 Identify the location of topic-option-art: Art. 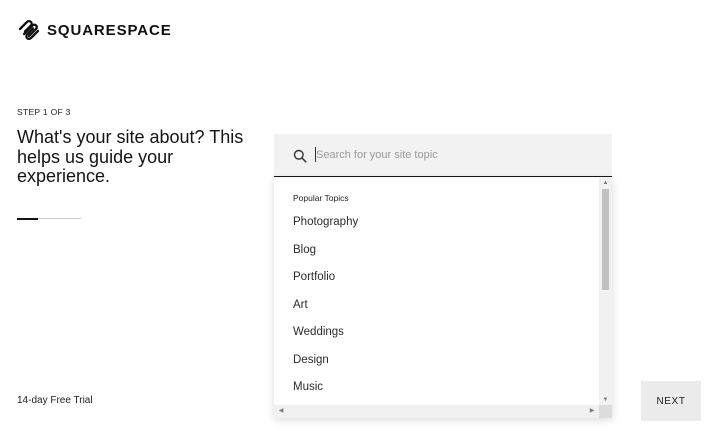
(436, 306).